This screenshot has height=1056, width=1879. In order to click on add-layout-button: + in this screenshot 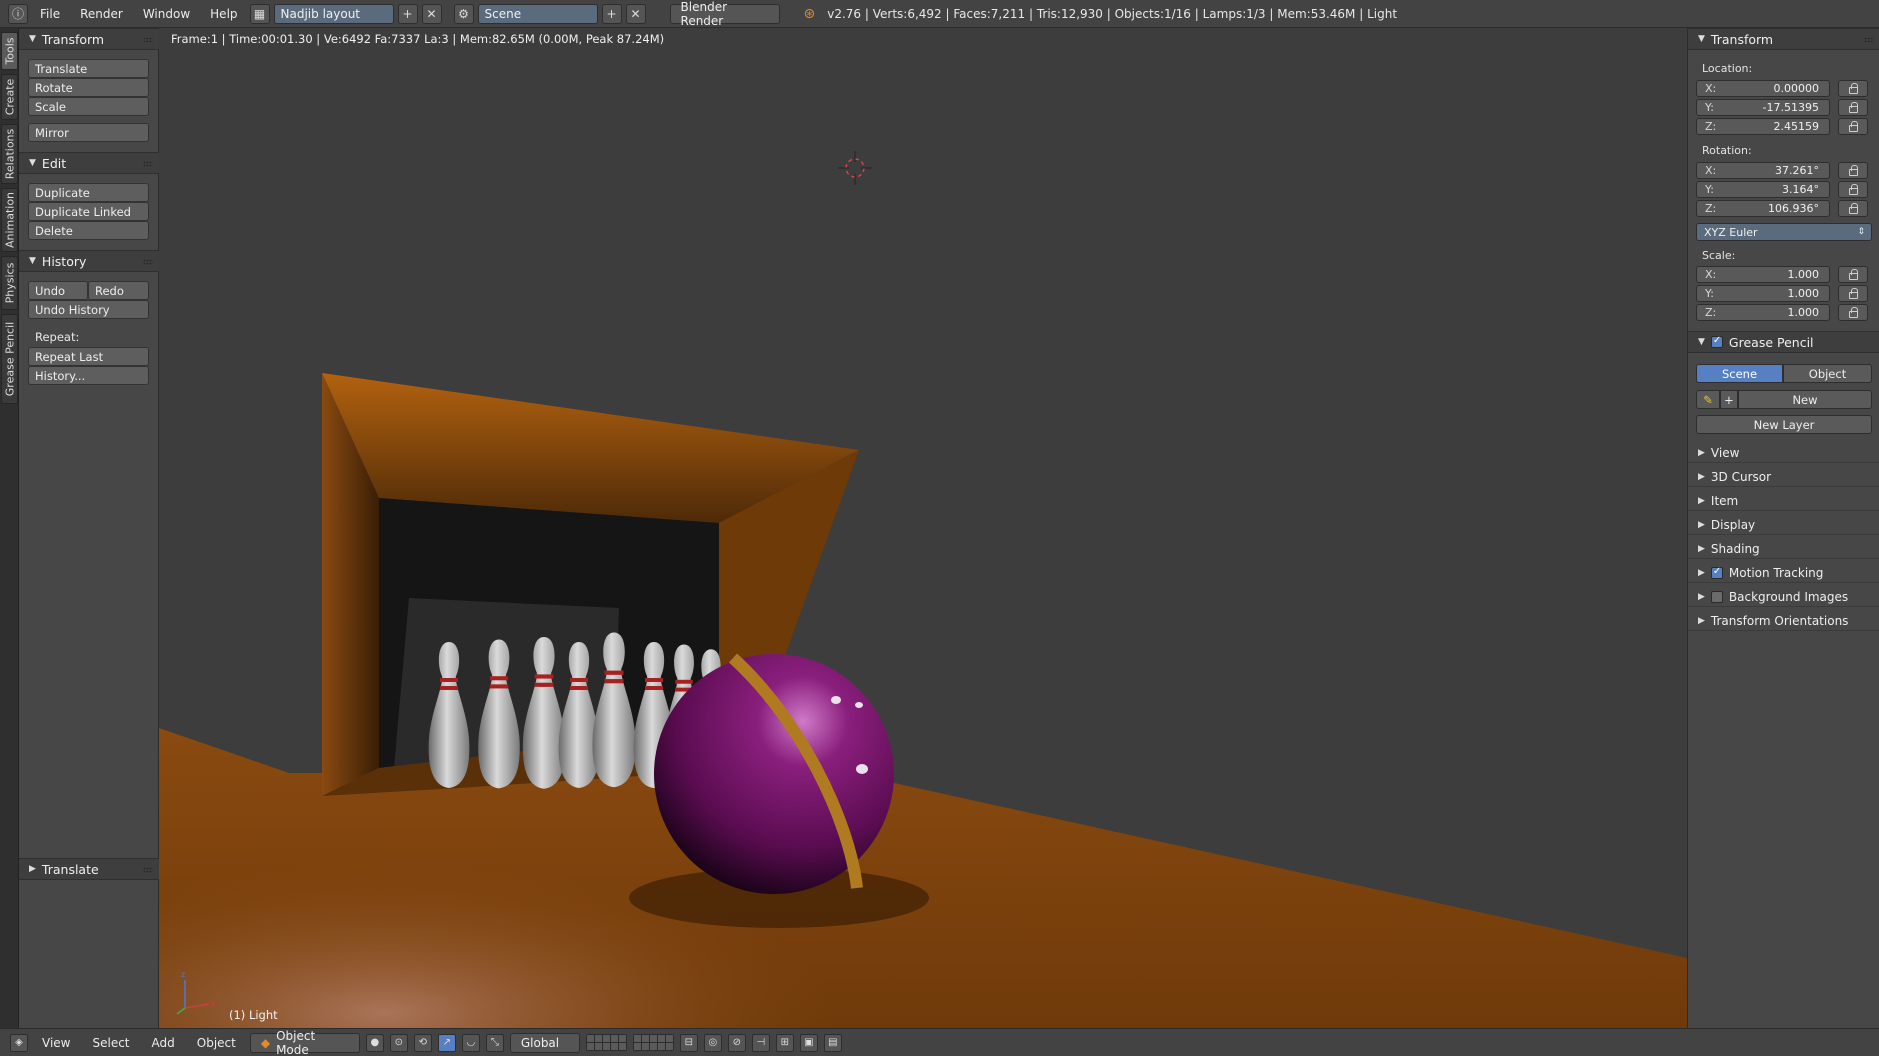, I will do `click(407, 13)`.